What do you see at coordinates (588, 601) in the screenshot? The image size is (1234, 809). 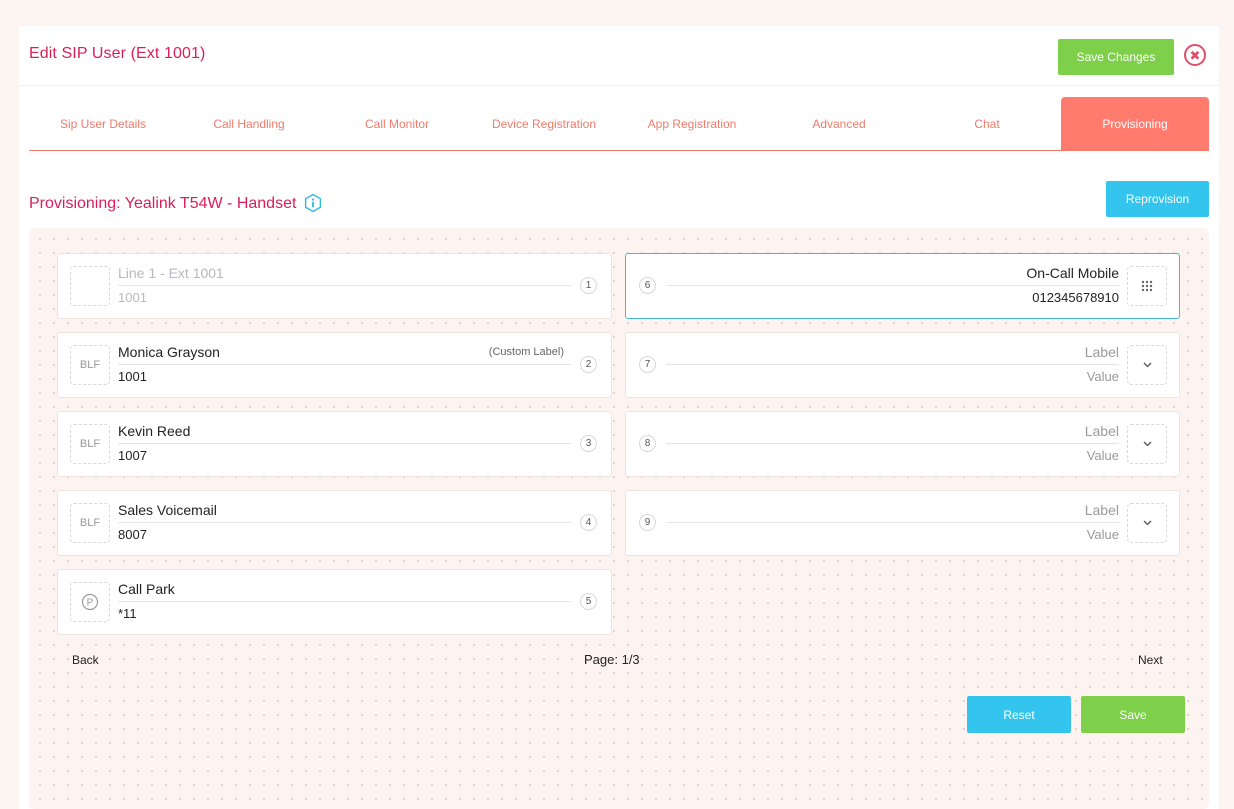 I see `key-number: 5` at bounding box center [588, 601].